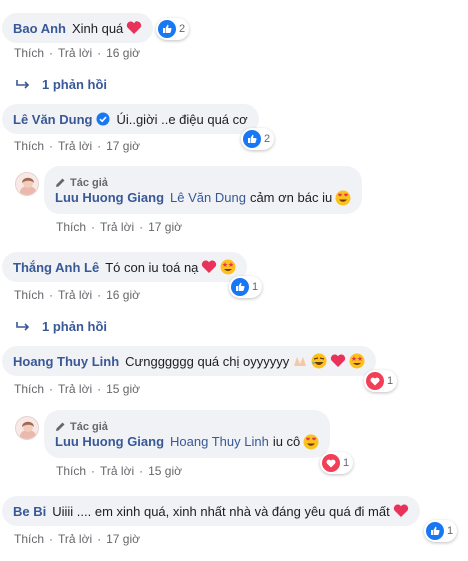 This screenshot has height=561, width=468. What do you see at coordinates (66, 361) in the screenshot?
I see `comment-author: Hoang Thuy Linh` at bounding box center [66, 361].